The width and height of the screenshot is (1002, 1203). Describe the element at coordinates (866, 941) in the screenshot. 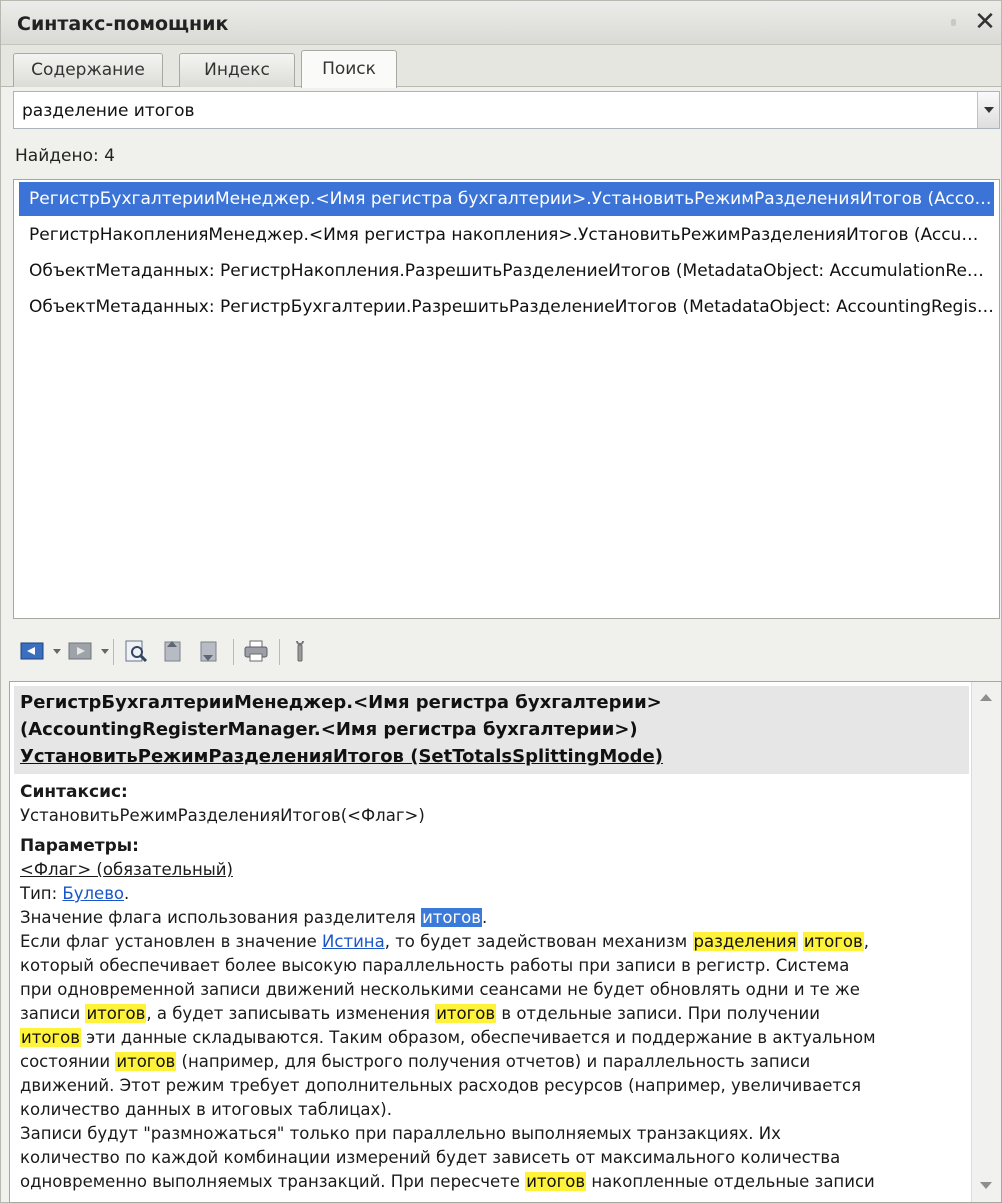

I see `text-fragment: ,` at that location.